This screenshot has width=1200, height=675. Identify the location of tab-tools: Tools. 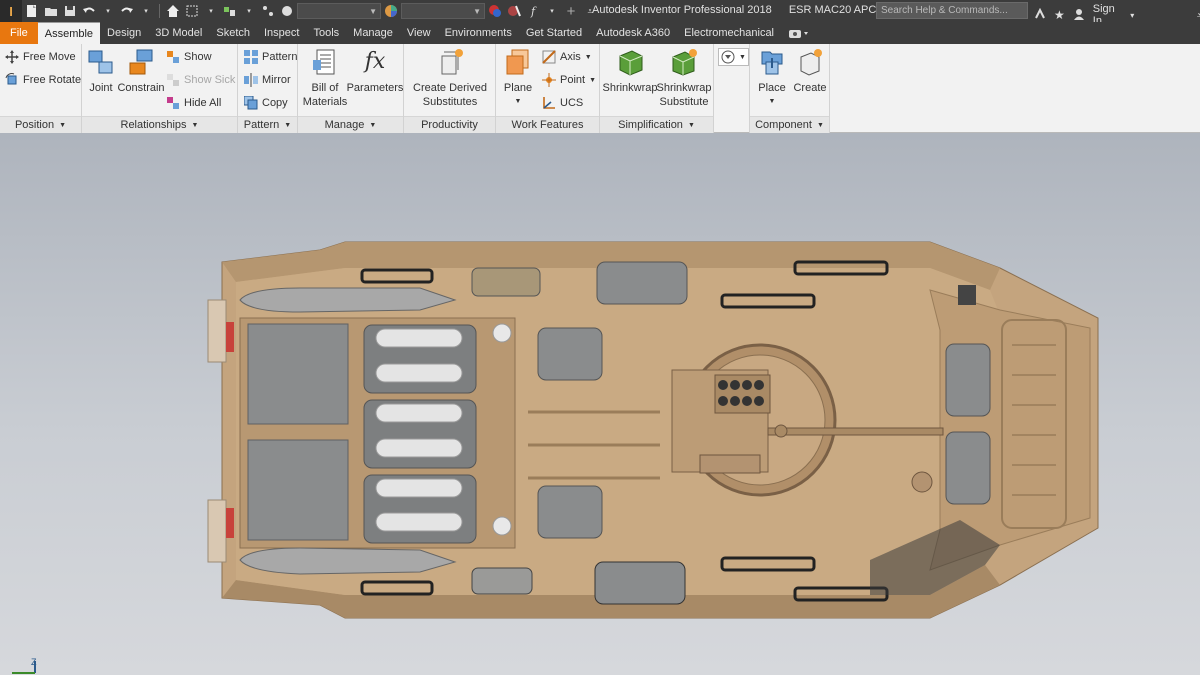
(326, 33).